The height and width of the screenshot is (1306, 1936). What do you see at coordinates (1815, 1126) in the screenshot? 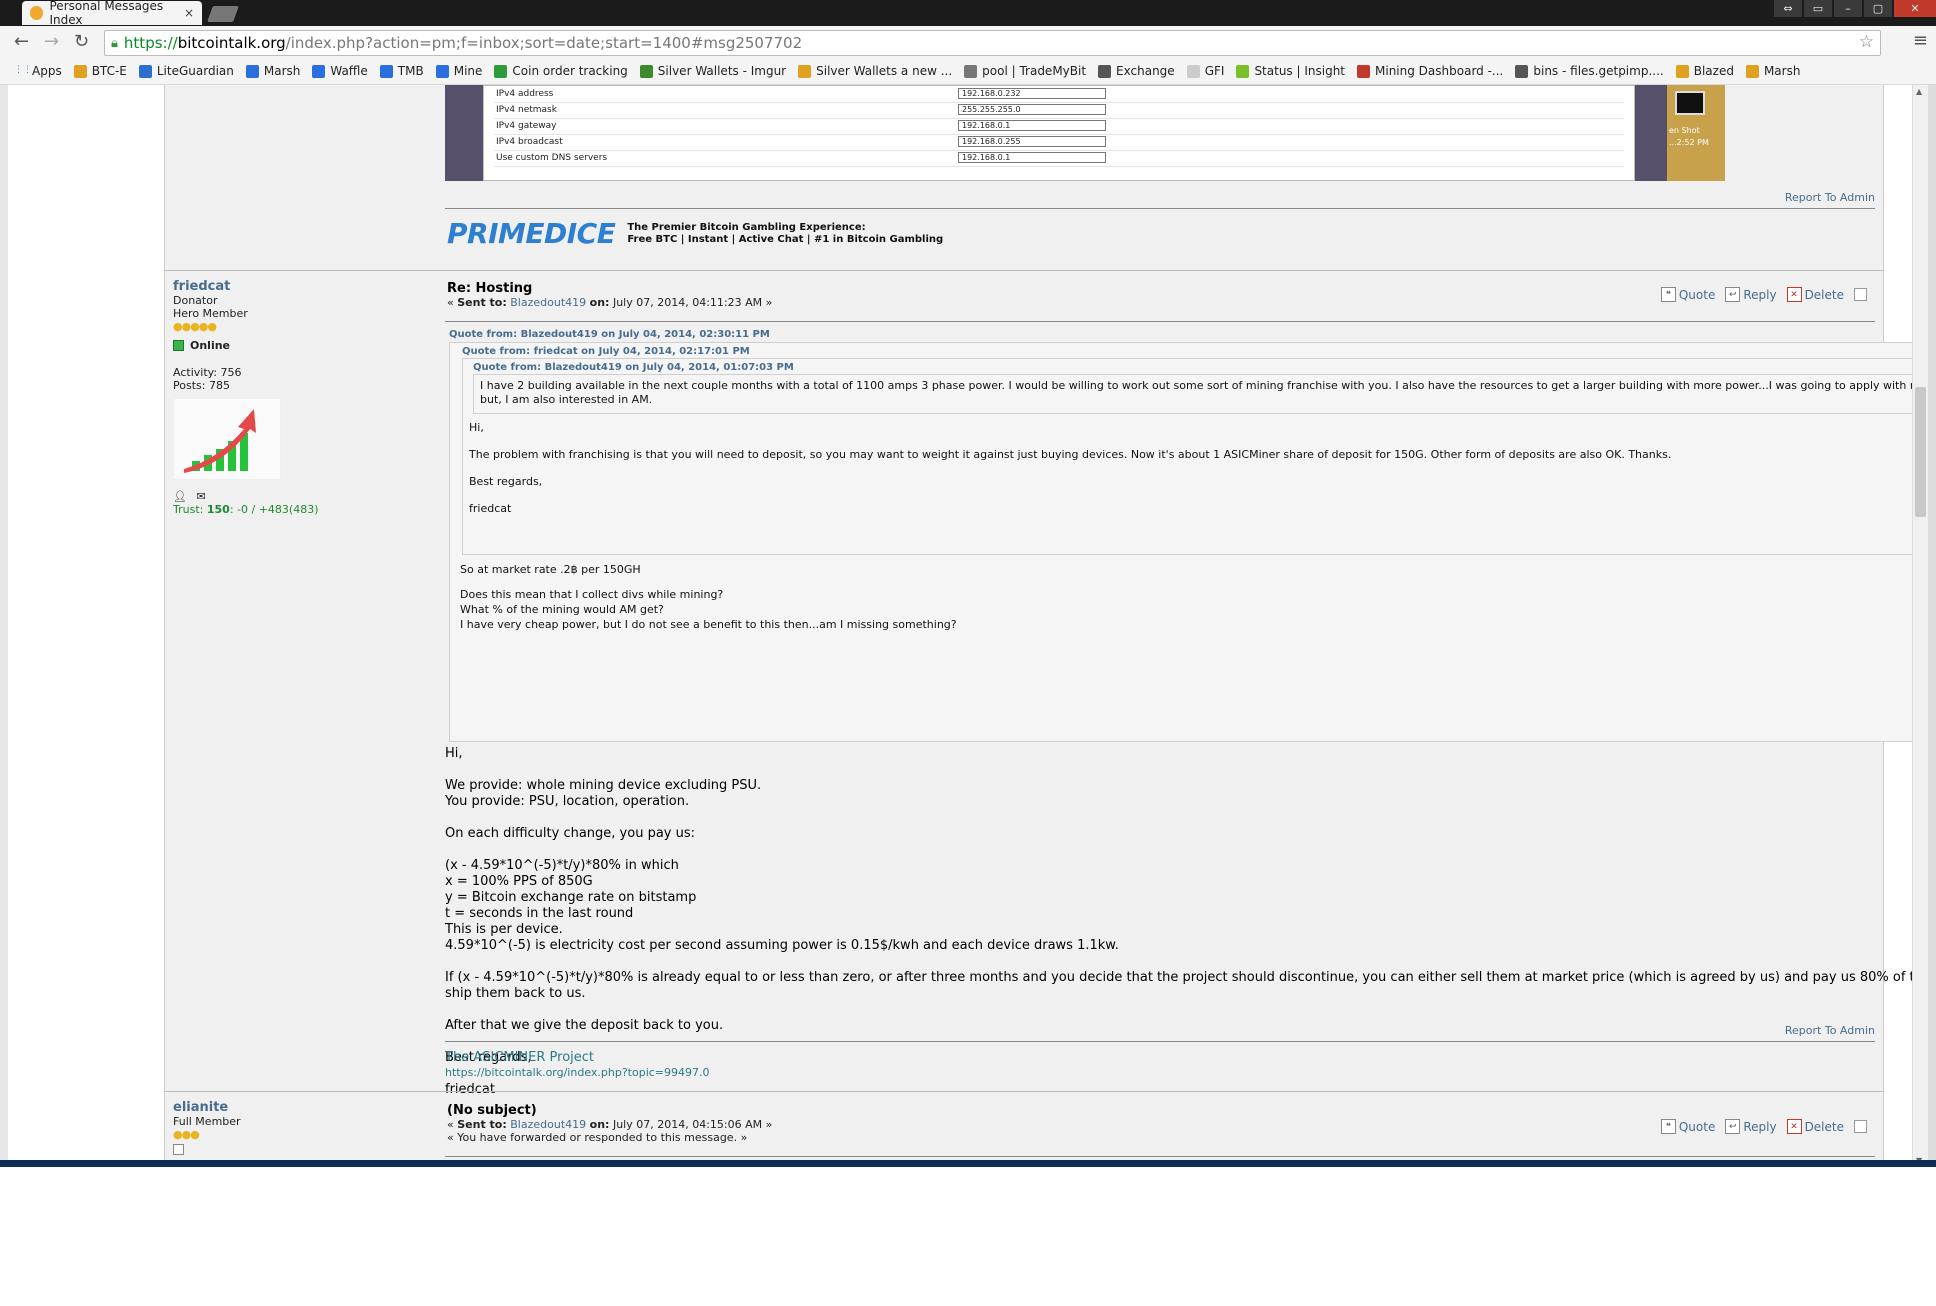
I see `delete-button-2: ✕ Delete` at bounding box center [1815, 1126].